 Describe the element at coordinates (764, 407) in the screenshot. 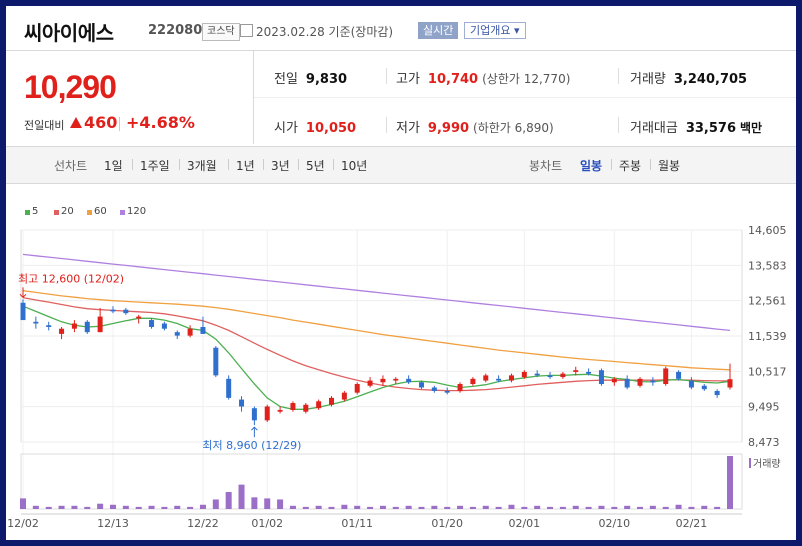

I see `y-tick-label: 9,495` at that location.